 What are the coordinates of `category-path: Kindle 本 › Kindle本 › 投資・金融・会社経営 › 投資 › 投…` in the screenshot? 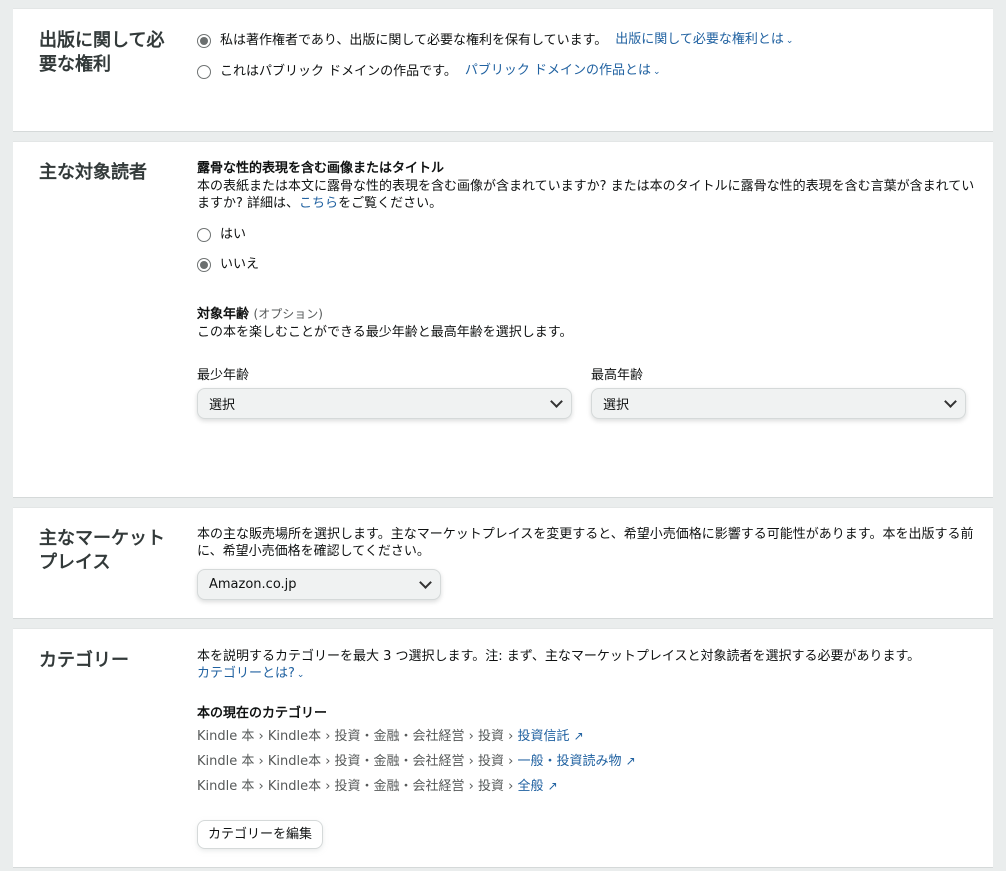 It's located at (390, 736).